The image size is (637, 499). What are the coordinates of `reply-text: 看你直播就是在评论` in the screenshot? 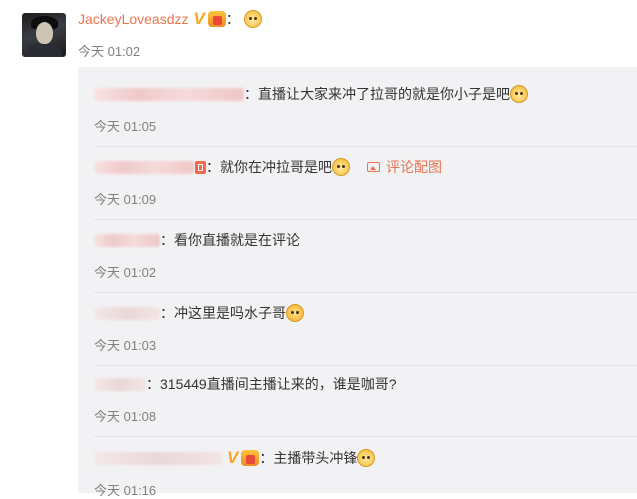 It's located at (237, 240).